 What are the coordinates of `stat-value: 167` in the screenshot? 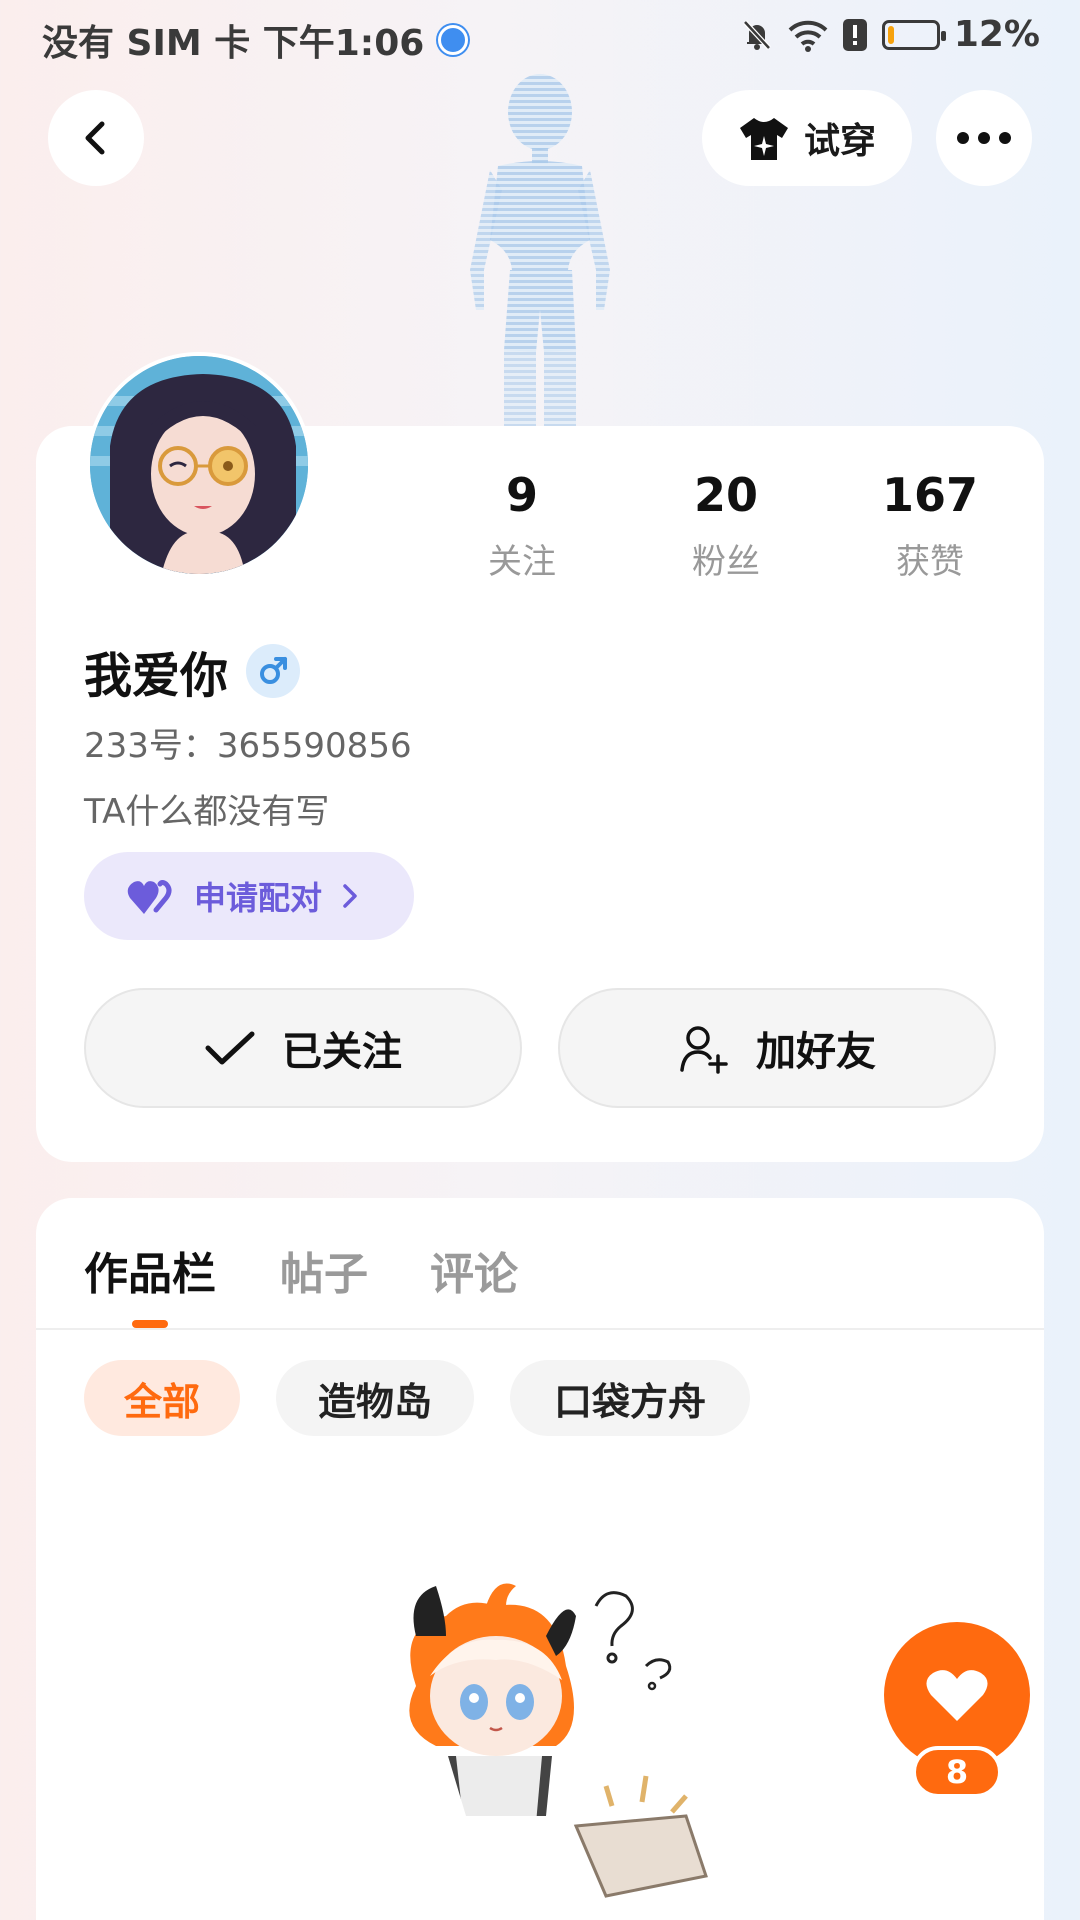 It's located at (930, 495).